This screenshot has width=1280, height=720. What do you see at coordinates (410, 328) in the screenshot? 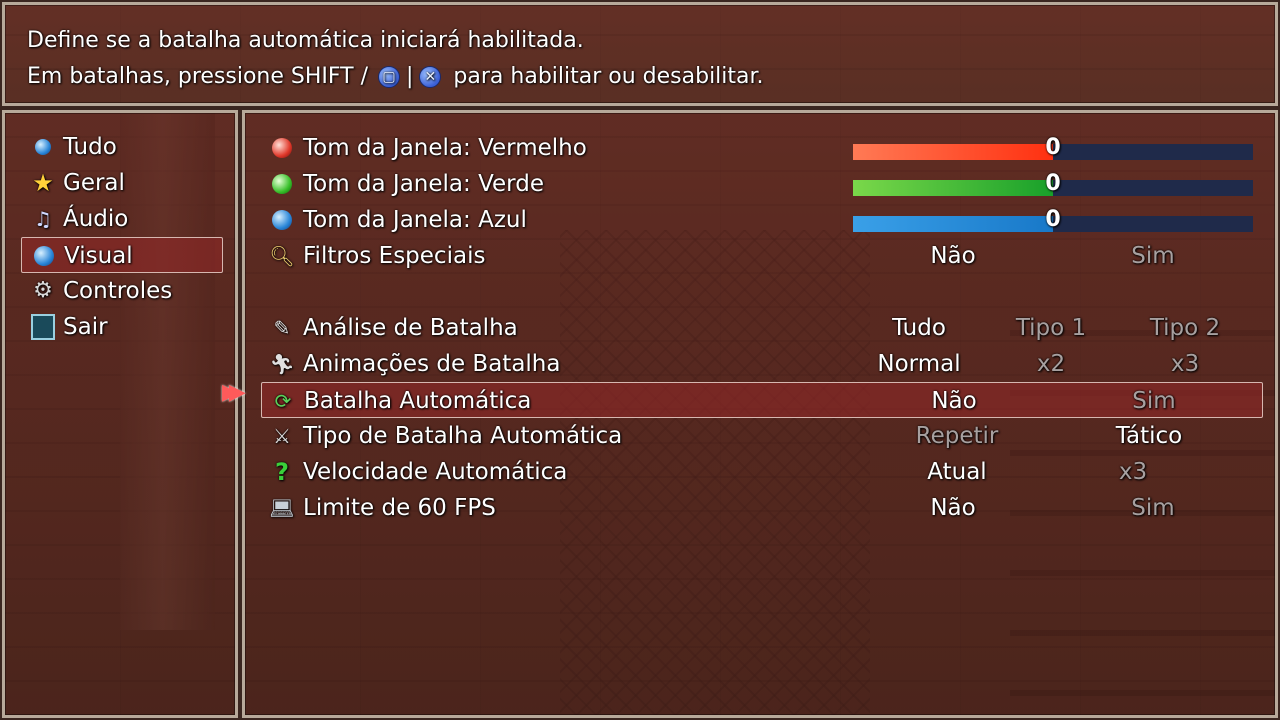
I see `option-label: Análise de Batalha` at bounding box center [410, 328].